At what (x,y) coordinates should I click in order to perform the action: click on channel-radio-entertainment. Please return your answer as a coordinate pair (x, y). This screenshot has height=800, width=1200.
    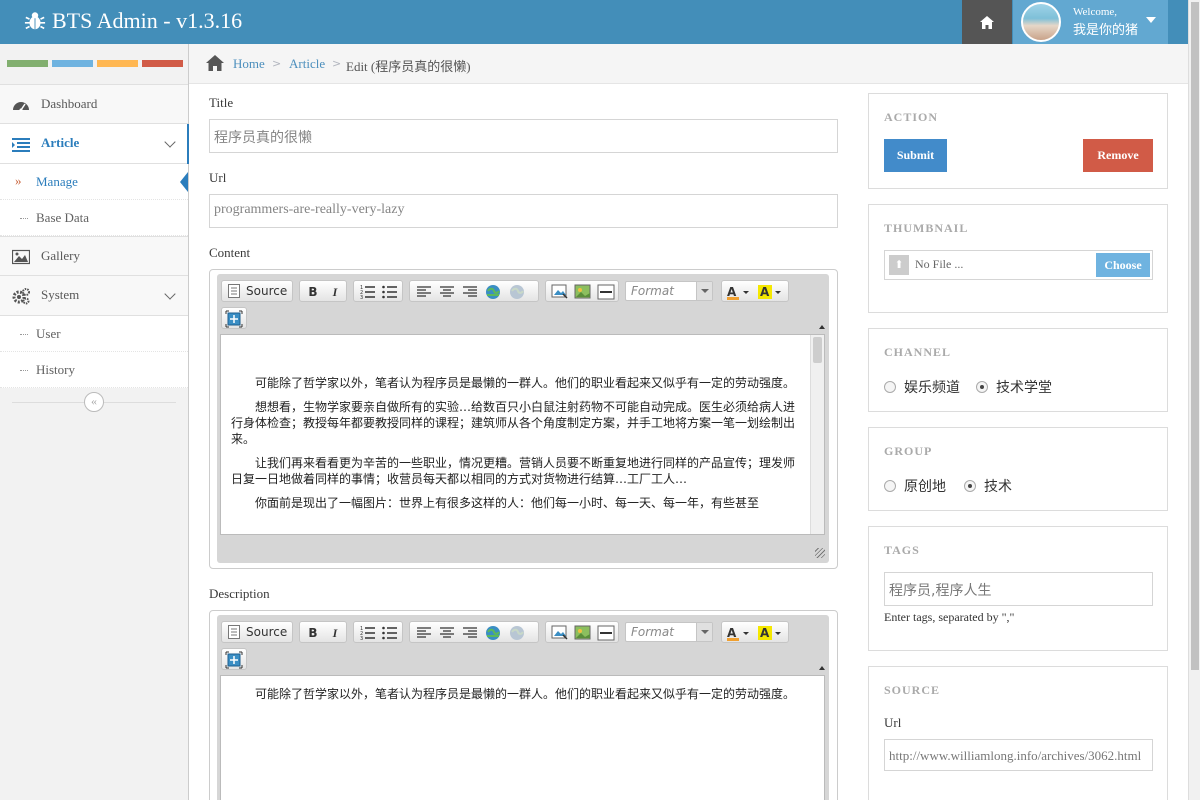
    Looking at the image, I should click on (890, 387).